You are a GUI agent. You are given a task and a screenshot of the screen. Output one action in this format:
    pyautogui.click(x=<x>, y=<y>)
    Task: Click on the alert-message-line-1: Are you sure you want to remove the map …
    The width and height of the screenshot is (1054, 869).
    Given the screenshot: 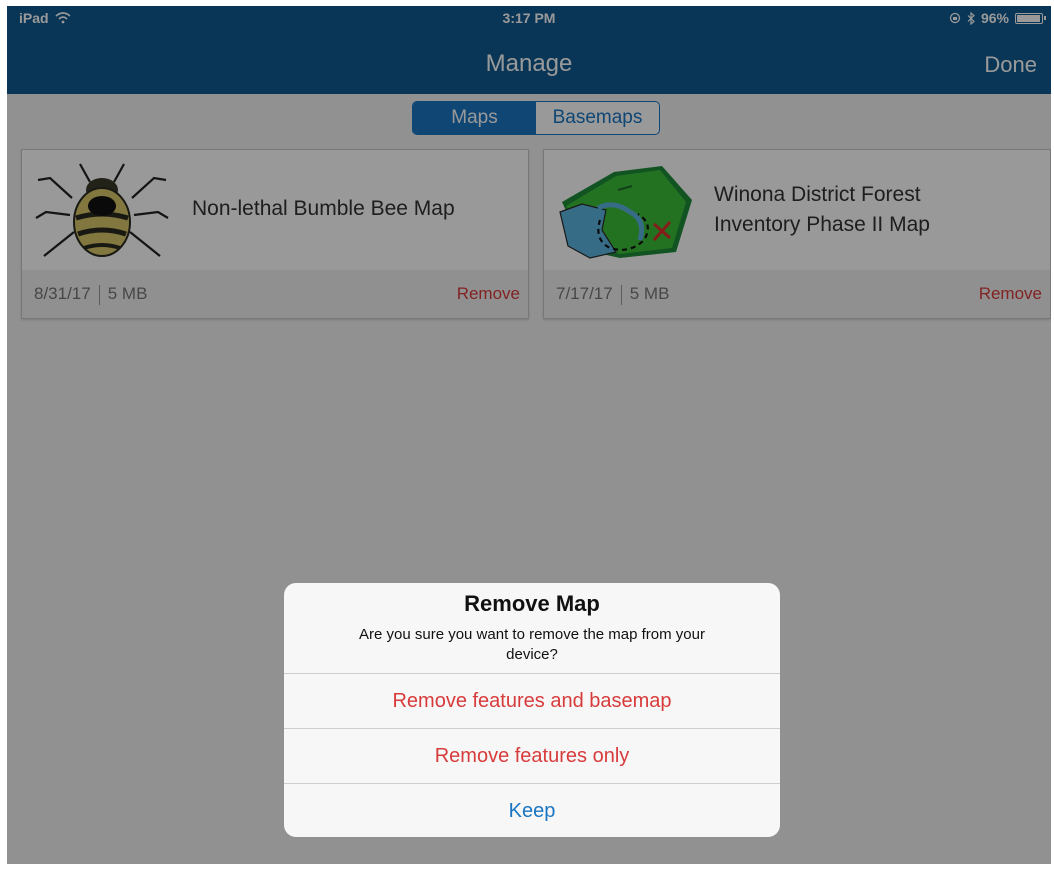 What is the action you would take?
    pyautogui.click(x=532, y=634)
    